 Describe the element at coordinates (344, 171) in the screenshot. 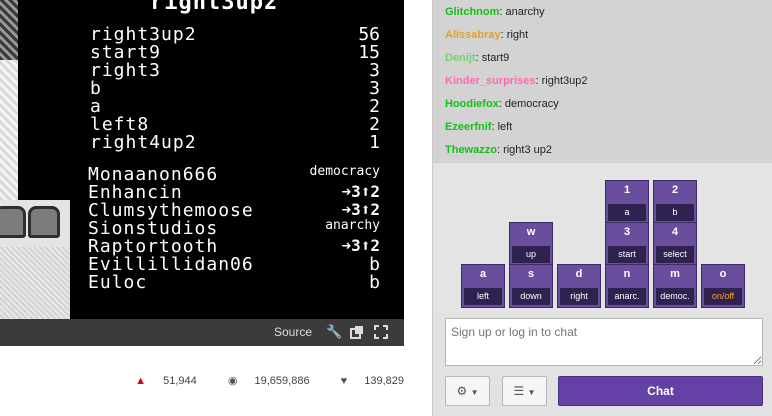

I see `user-vote: democracy` at that location.